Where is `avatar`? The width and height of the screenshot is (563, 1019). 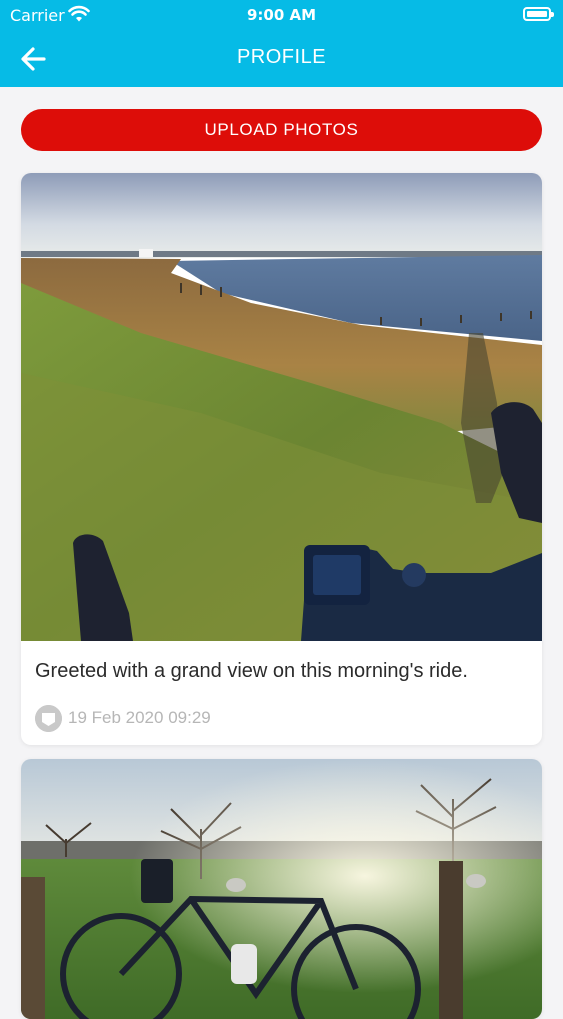
avatar is located at coordinates (48, 718).